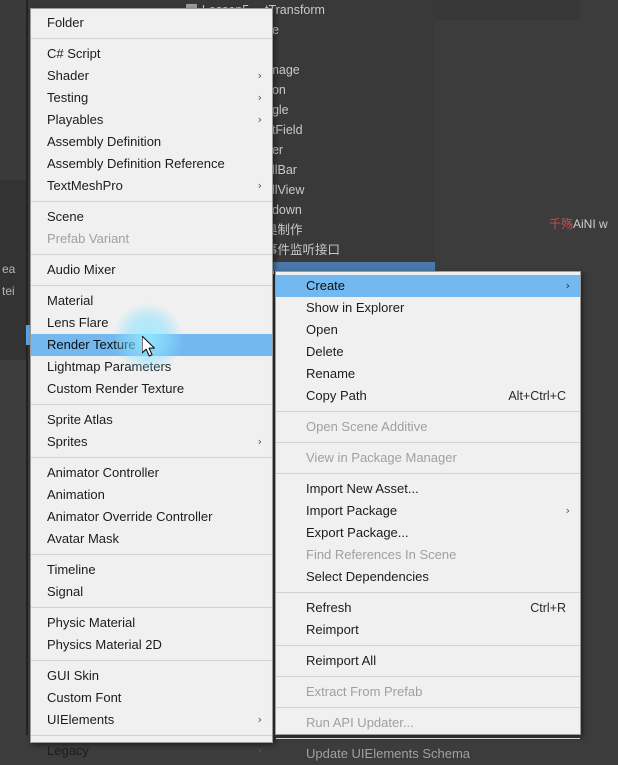 The width and height of the screenshot is (618, 765). Describe the element at coordinates (151, 539) in the screenshot. I see `menu-item-avatar-mask: Avatar Mask` at that location.